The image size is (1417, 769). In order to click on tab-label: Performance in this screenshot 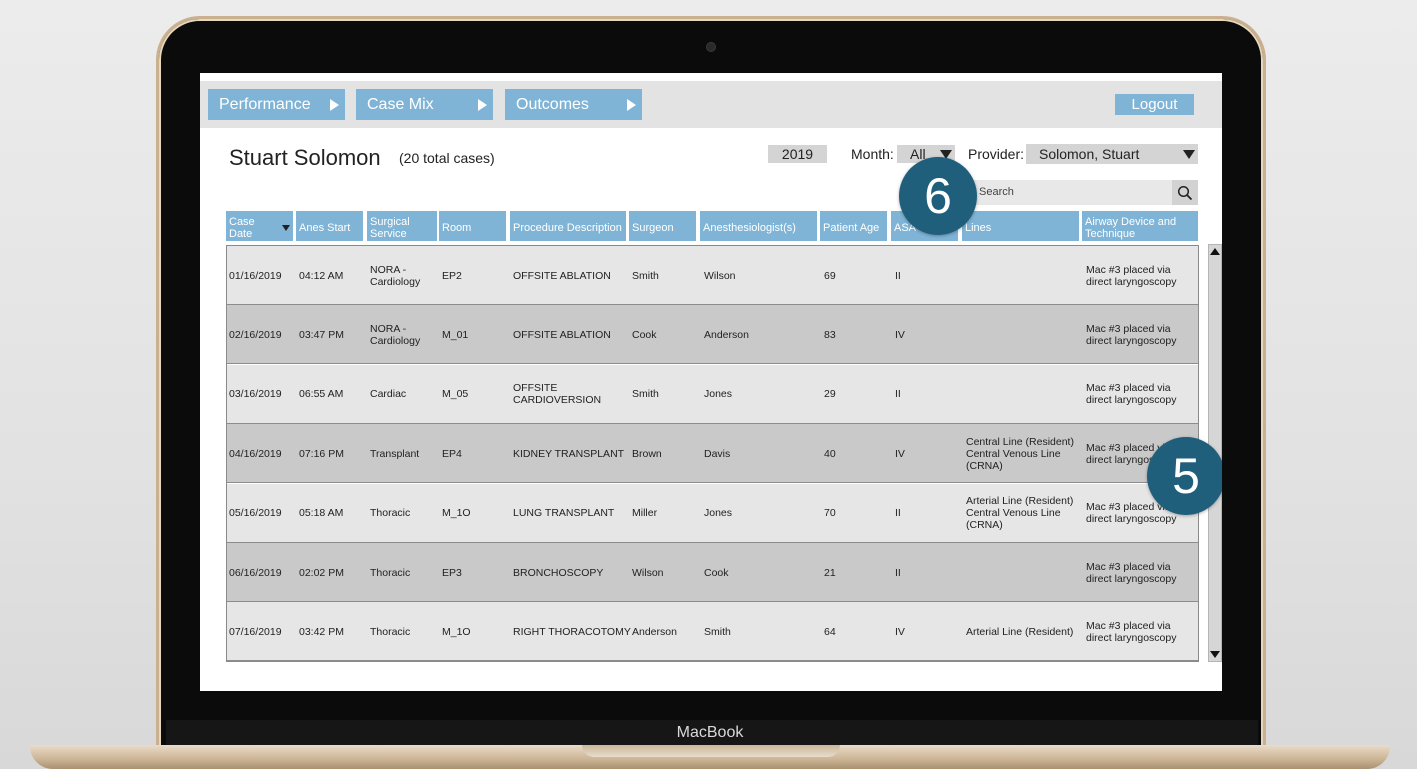, I will do `click(265, 104)`.